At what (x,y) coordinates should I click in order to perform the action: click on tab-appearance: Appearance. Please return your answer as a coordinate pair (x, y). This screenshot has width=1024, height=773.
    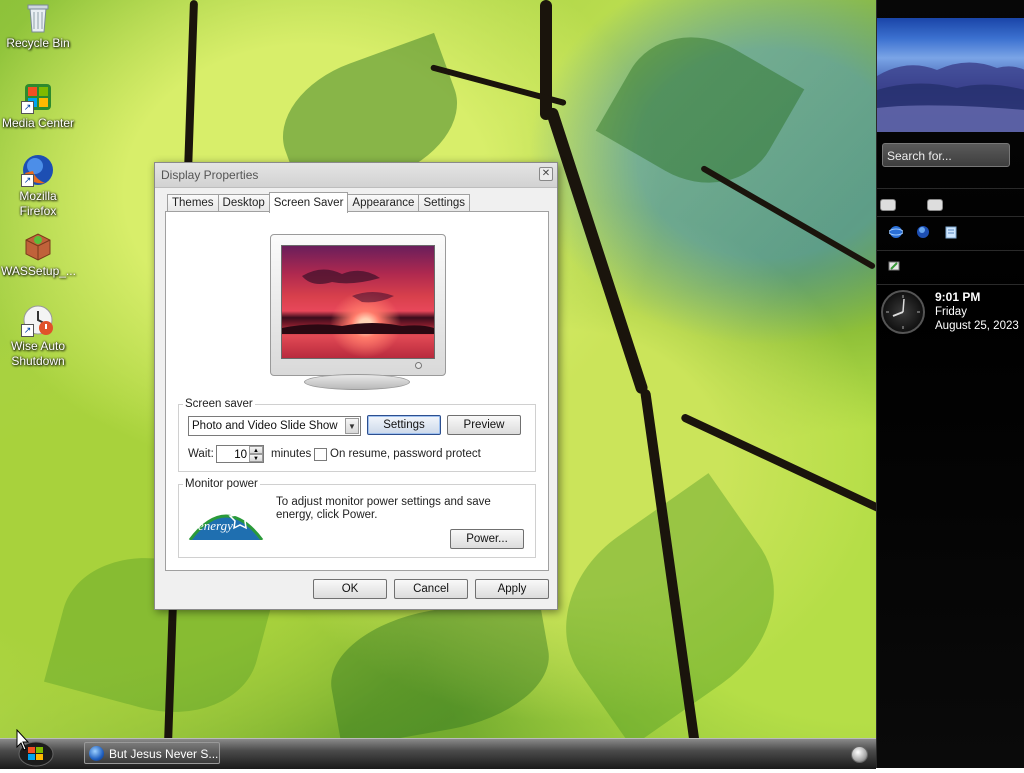
    Looking at the image, I should click on (383, 203).